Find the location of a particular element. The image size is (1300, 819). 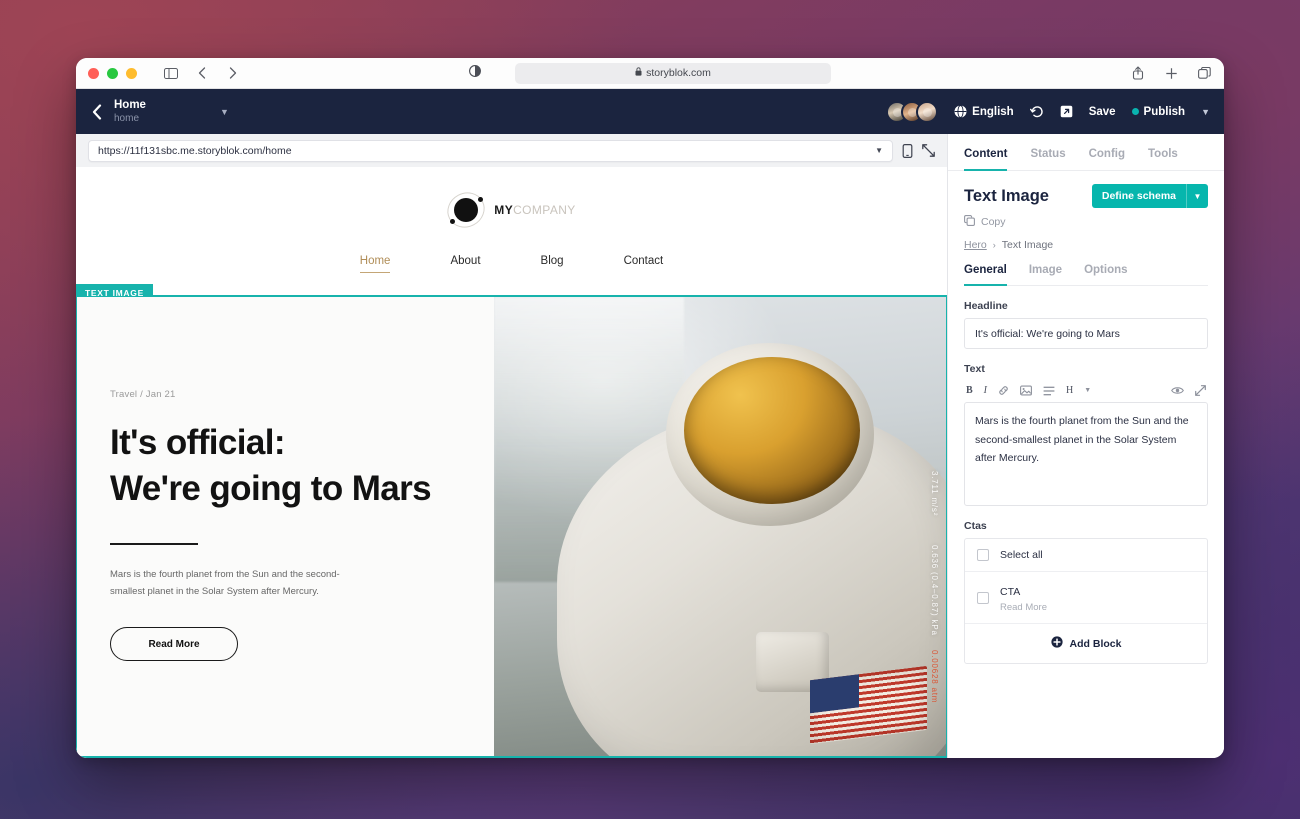

window-traffic-lights is located at coordinates (112, 73).